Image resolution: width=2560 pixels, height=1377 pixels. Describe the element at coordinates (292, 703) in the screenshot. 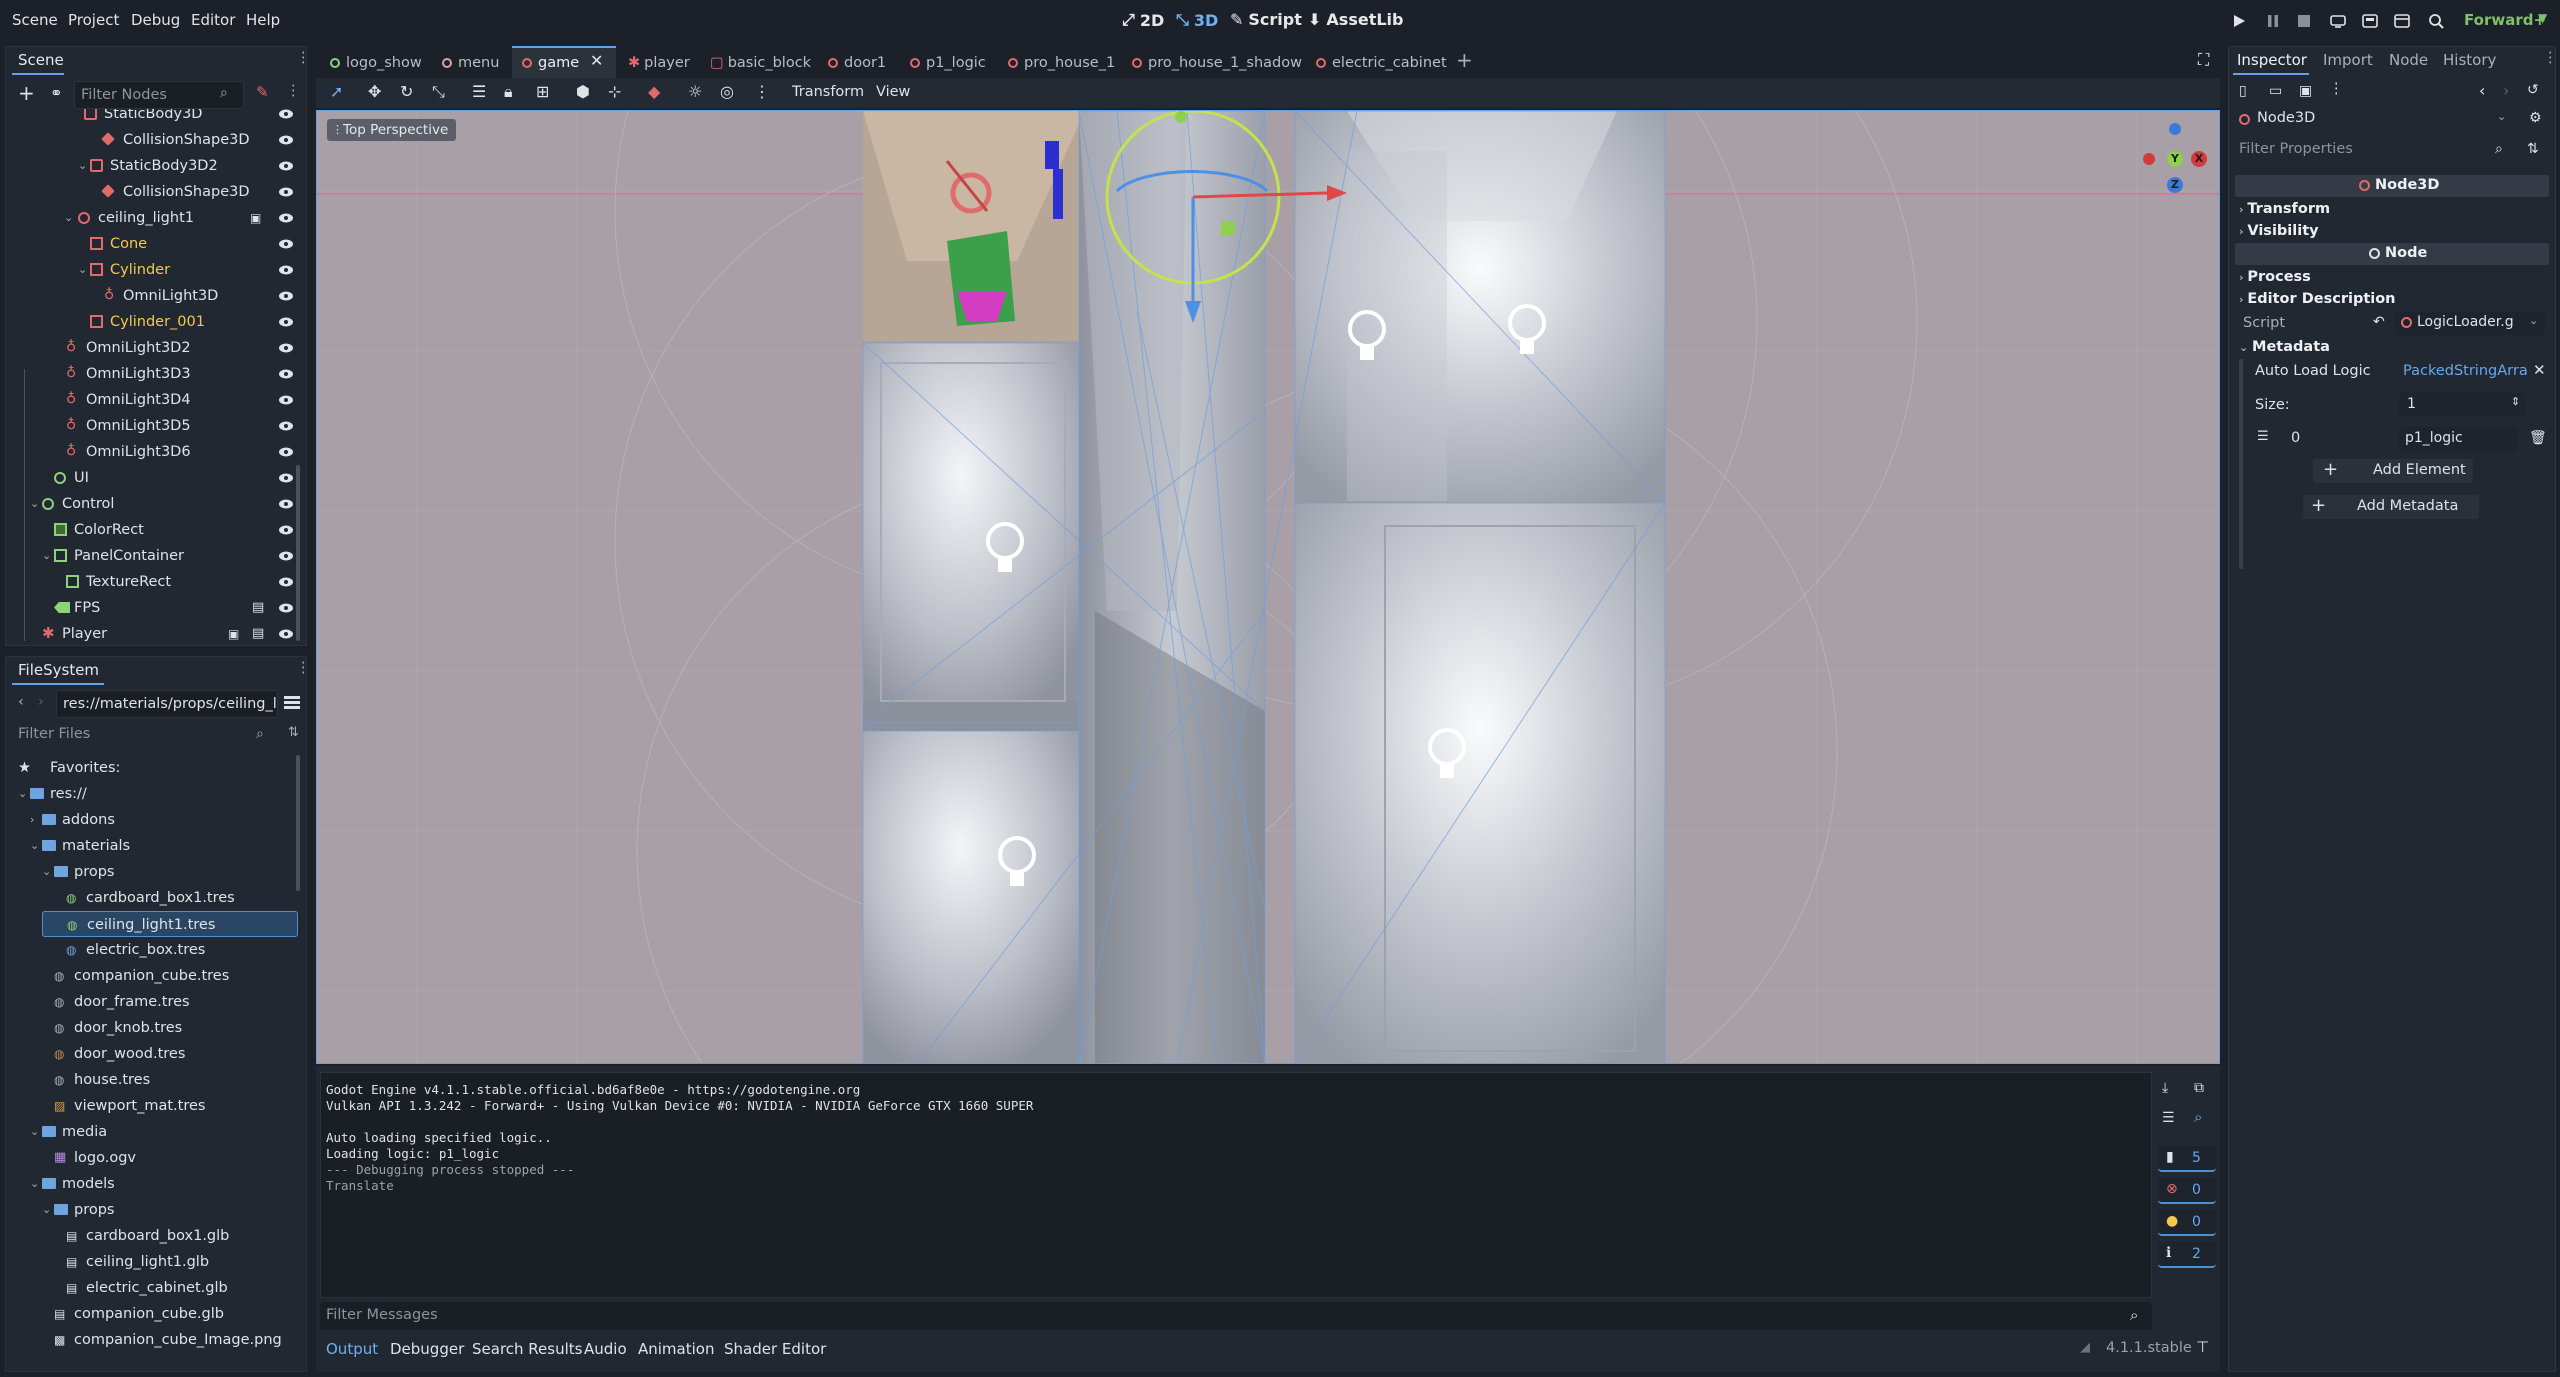

I see `layout-toggle-icon` at that location.